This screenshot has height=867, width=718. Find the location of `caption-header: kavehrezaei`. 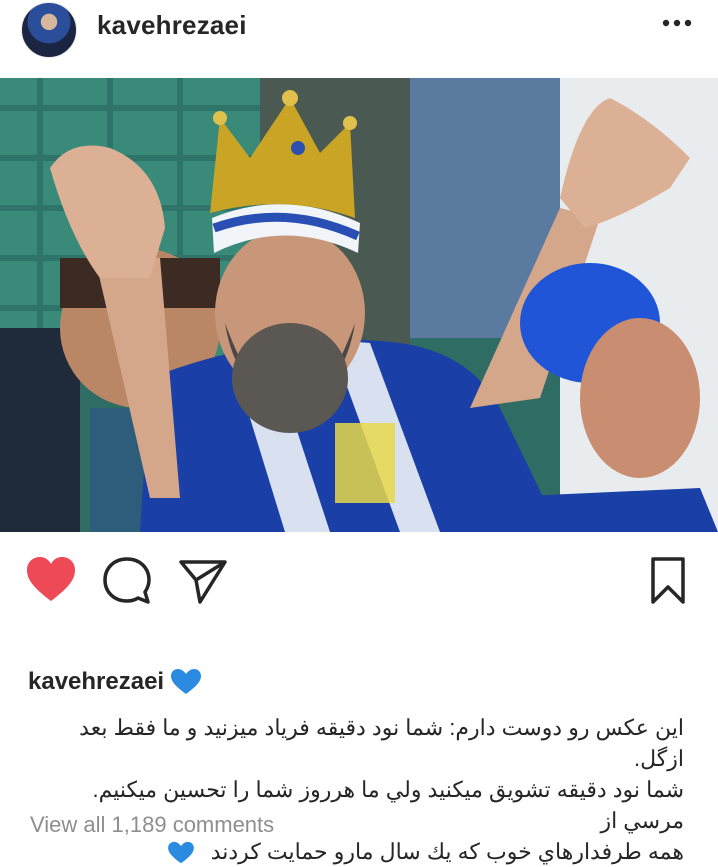

caption-header: kavehrezaei is located at coordinates (360, 682).